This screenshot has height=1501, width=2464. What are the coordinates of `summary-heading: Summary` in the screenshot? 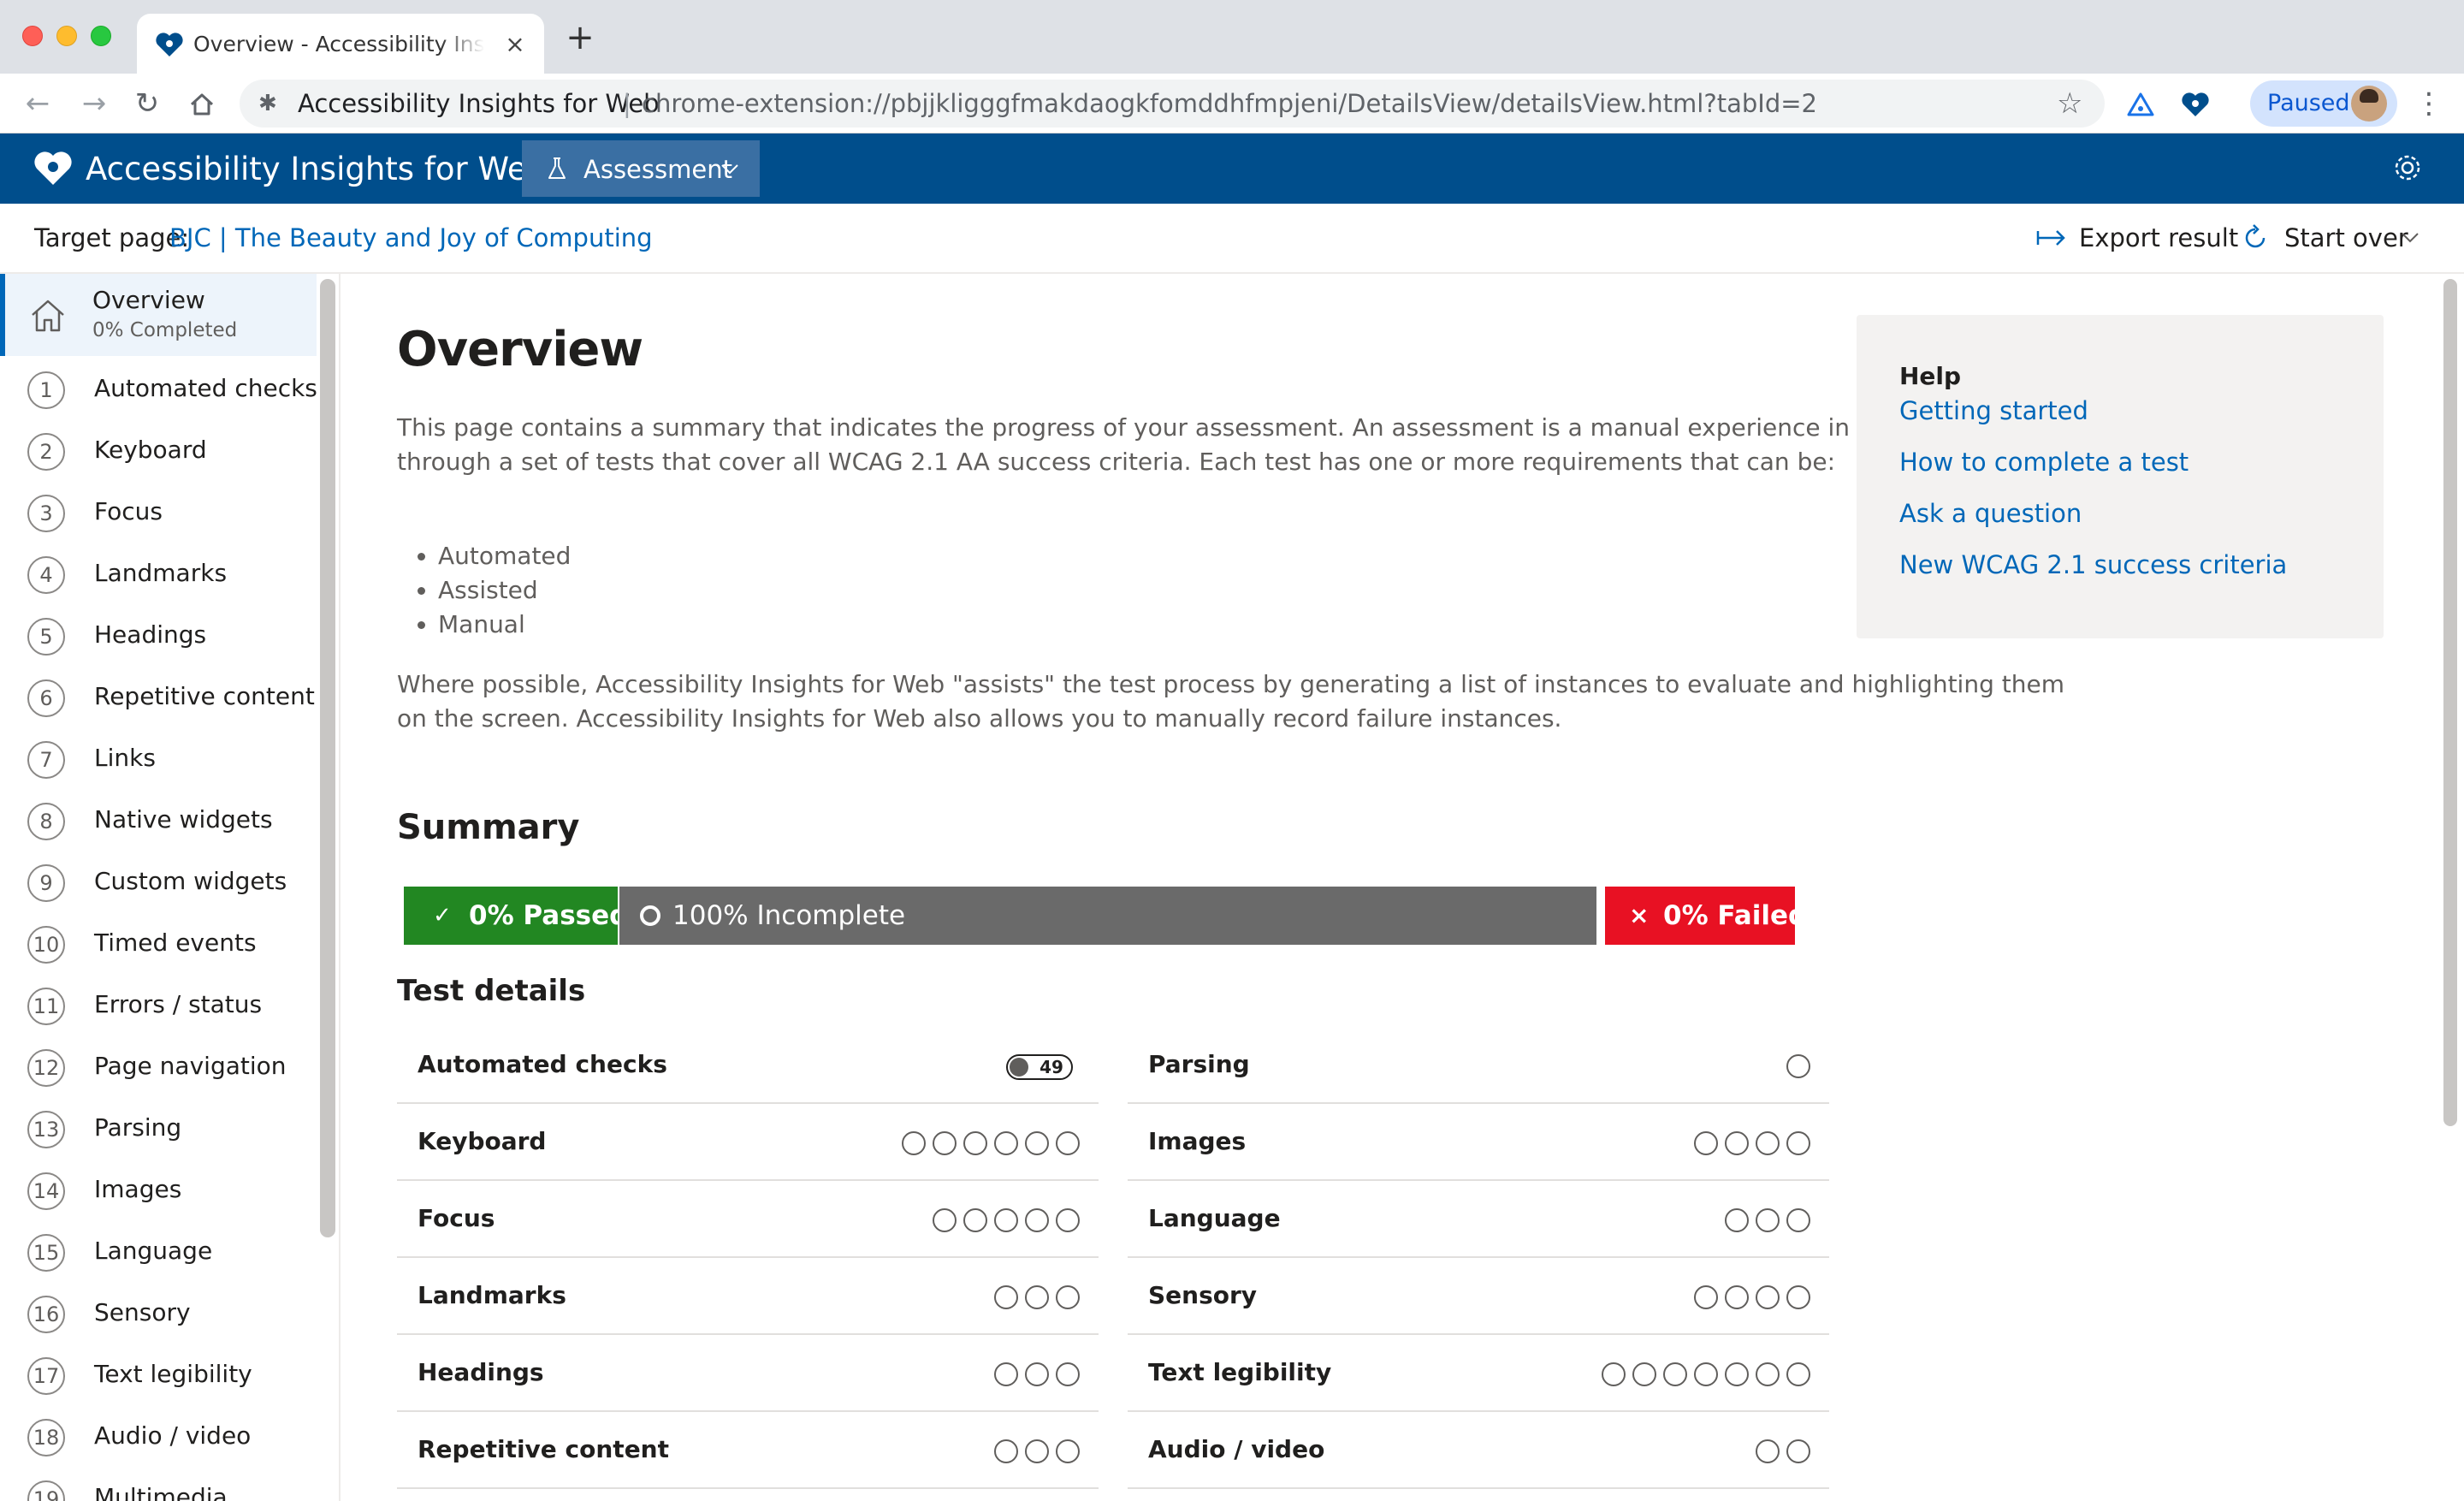 It's located at (488, 827).